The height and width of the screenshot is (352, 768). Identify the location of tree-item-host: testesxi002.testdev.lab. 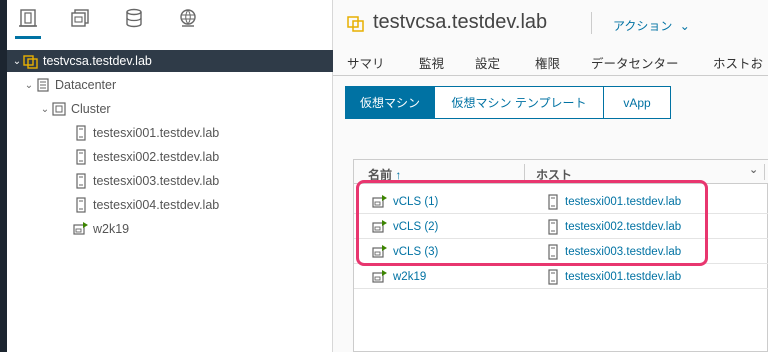
(113, 157).